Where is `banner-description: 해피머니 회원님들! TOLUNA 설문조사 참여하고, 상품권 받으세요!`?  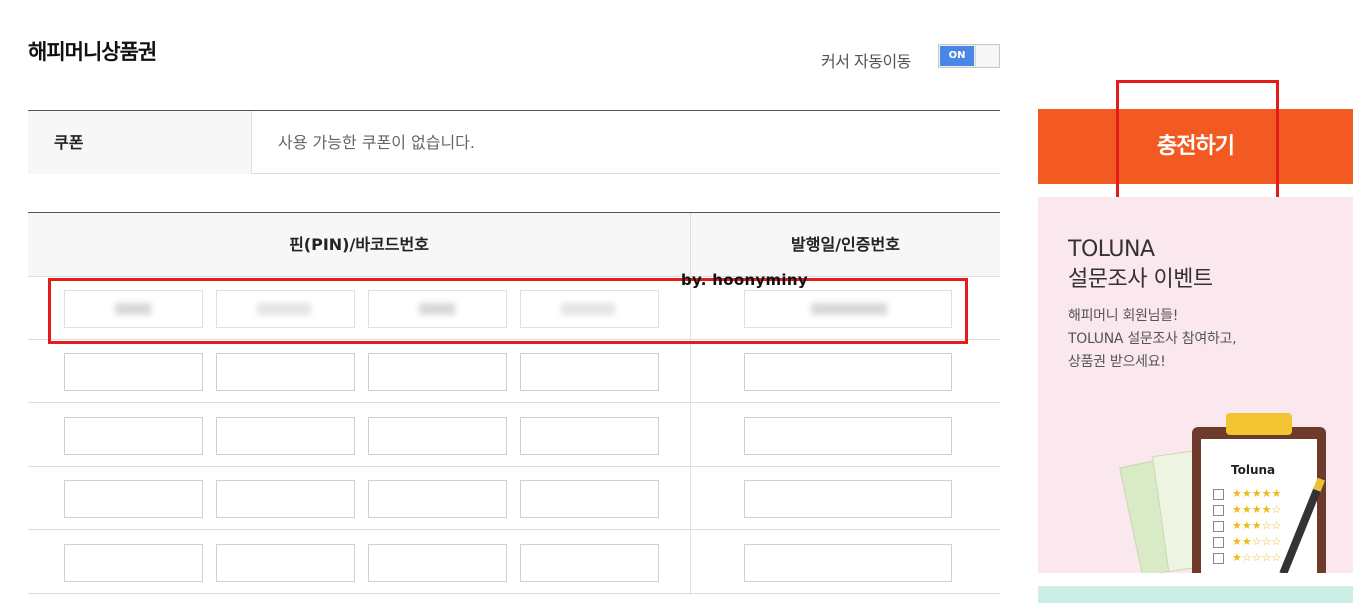
banner-description: 해피머니 회원님들! TOLUNA 설문조사 참여하고, 상품권 받으세요! is located at coordinates (1152, 339).